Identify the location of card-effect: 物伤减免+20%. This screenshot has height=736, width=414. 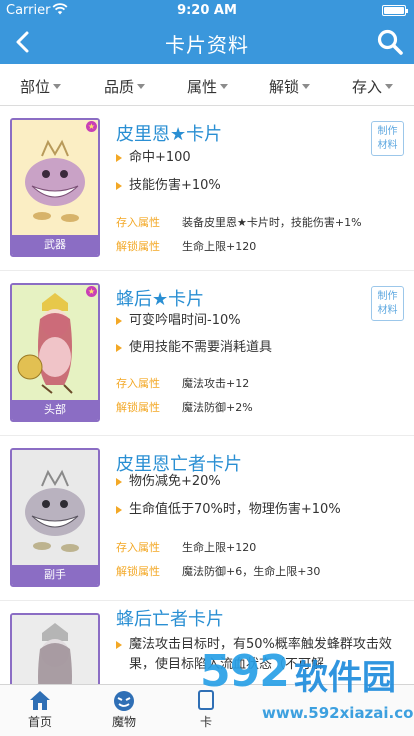
(258, 482).